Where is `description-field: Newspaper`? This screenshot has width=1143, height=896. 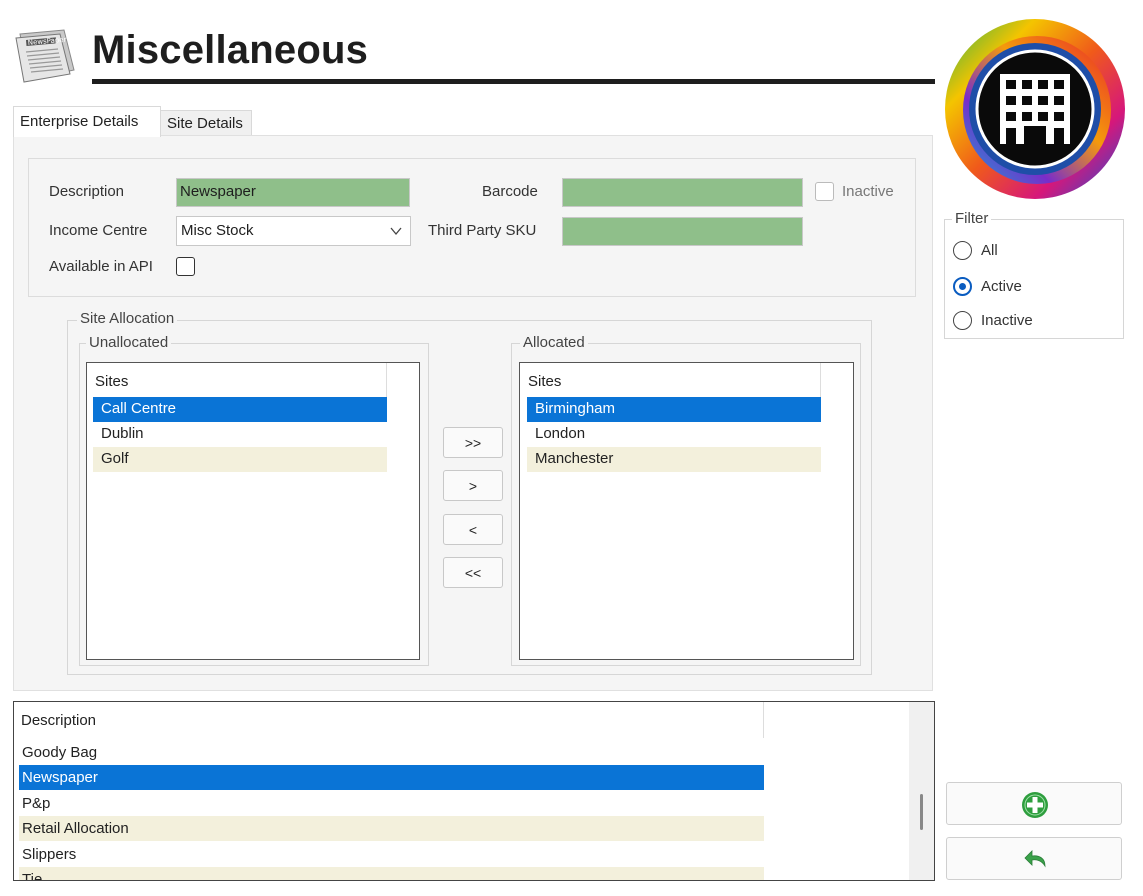 description-field: Newspaper is located at coordinates (293, 192).